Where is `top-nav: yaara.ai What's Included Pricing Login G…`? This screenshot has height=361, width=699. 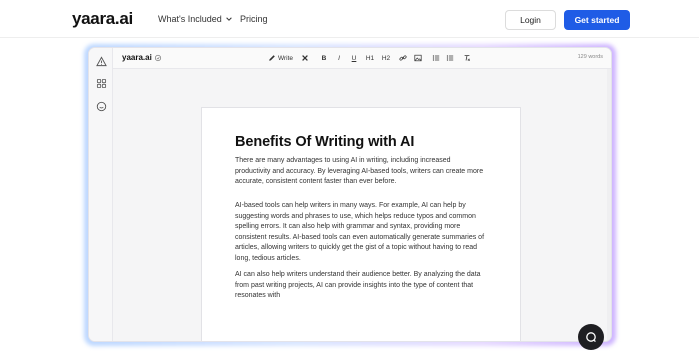
top-nav: yaara.ai What's Included Pricing Login G… is located at coordinates (349, 19).